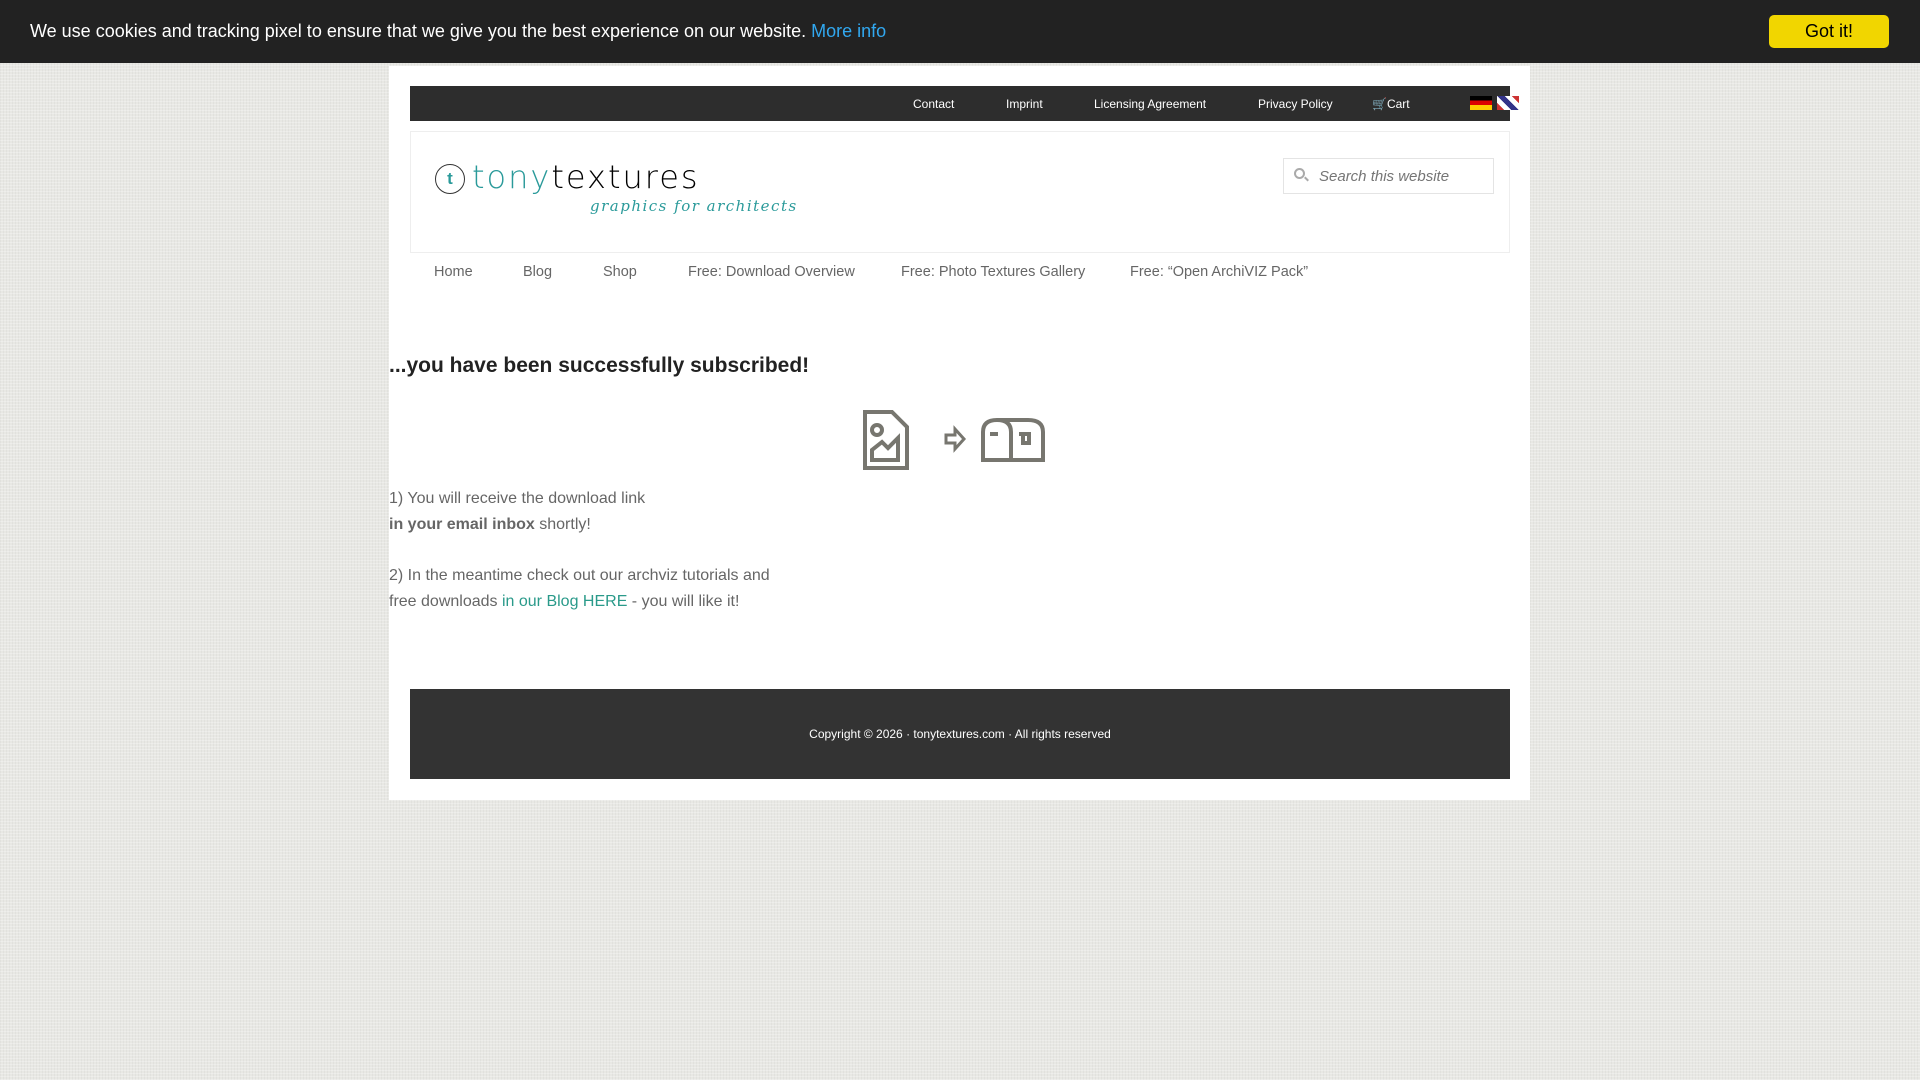  What do you see at coordinates (1508, 103) in the screenshot?
I see `english-flag-icon` at bounding box center [1508, 103].